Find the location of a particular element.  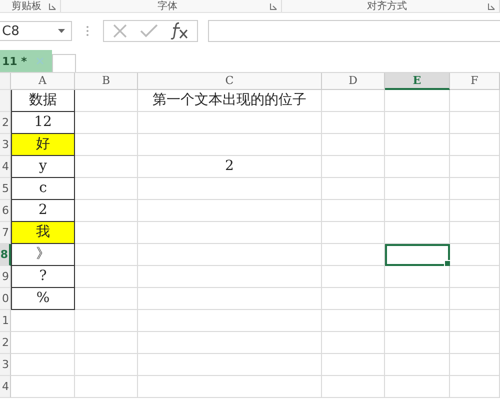

selected-cell is located at coordinates (417, 255).